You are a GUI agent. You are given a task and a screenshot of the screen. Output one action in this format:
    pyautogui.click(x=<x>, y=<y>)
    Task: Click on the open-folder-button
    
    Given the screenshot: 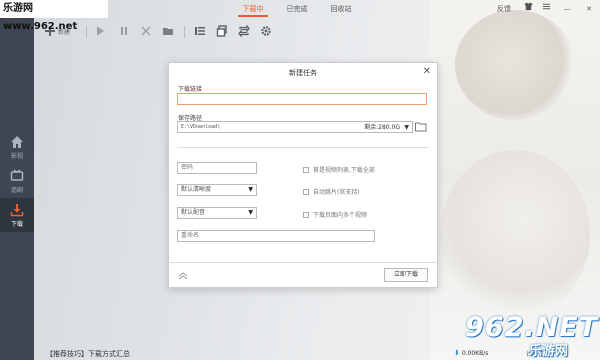 What is the action you would take?
    pyautogui.click(x=168, y=31)
    